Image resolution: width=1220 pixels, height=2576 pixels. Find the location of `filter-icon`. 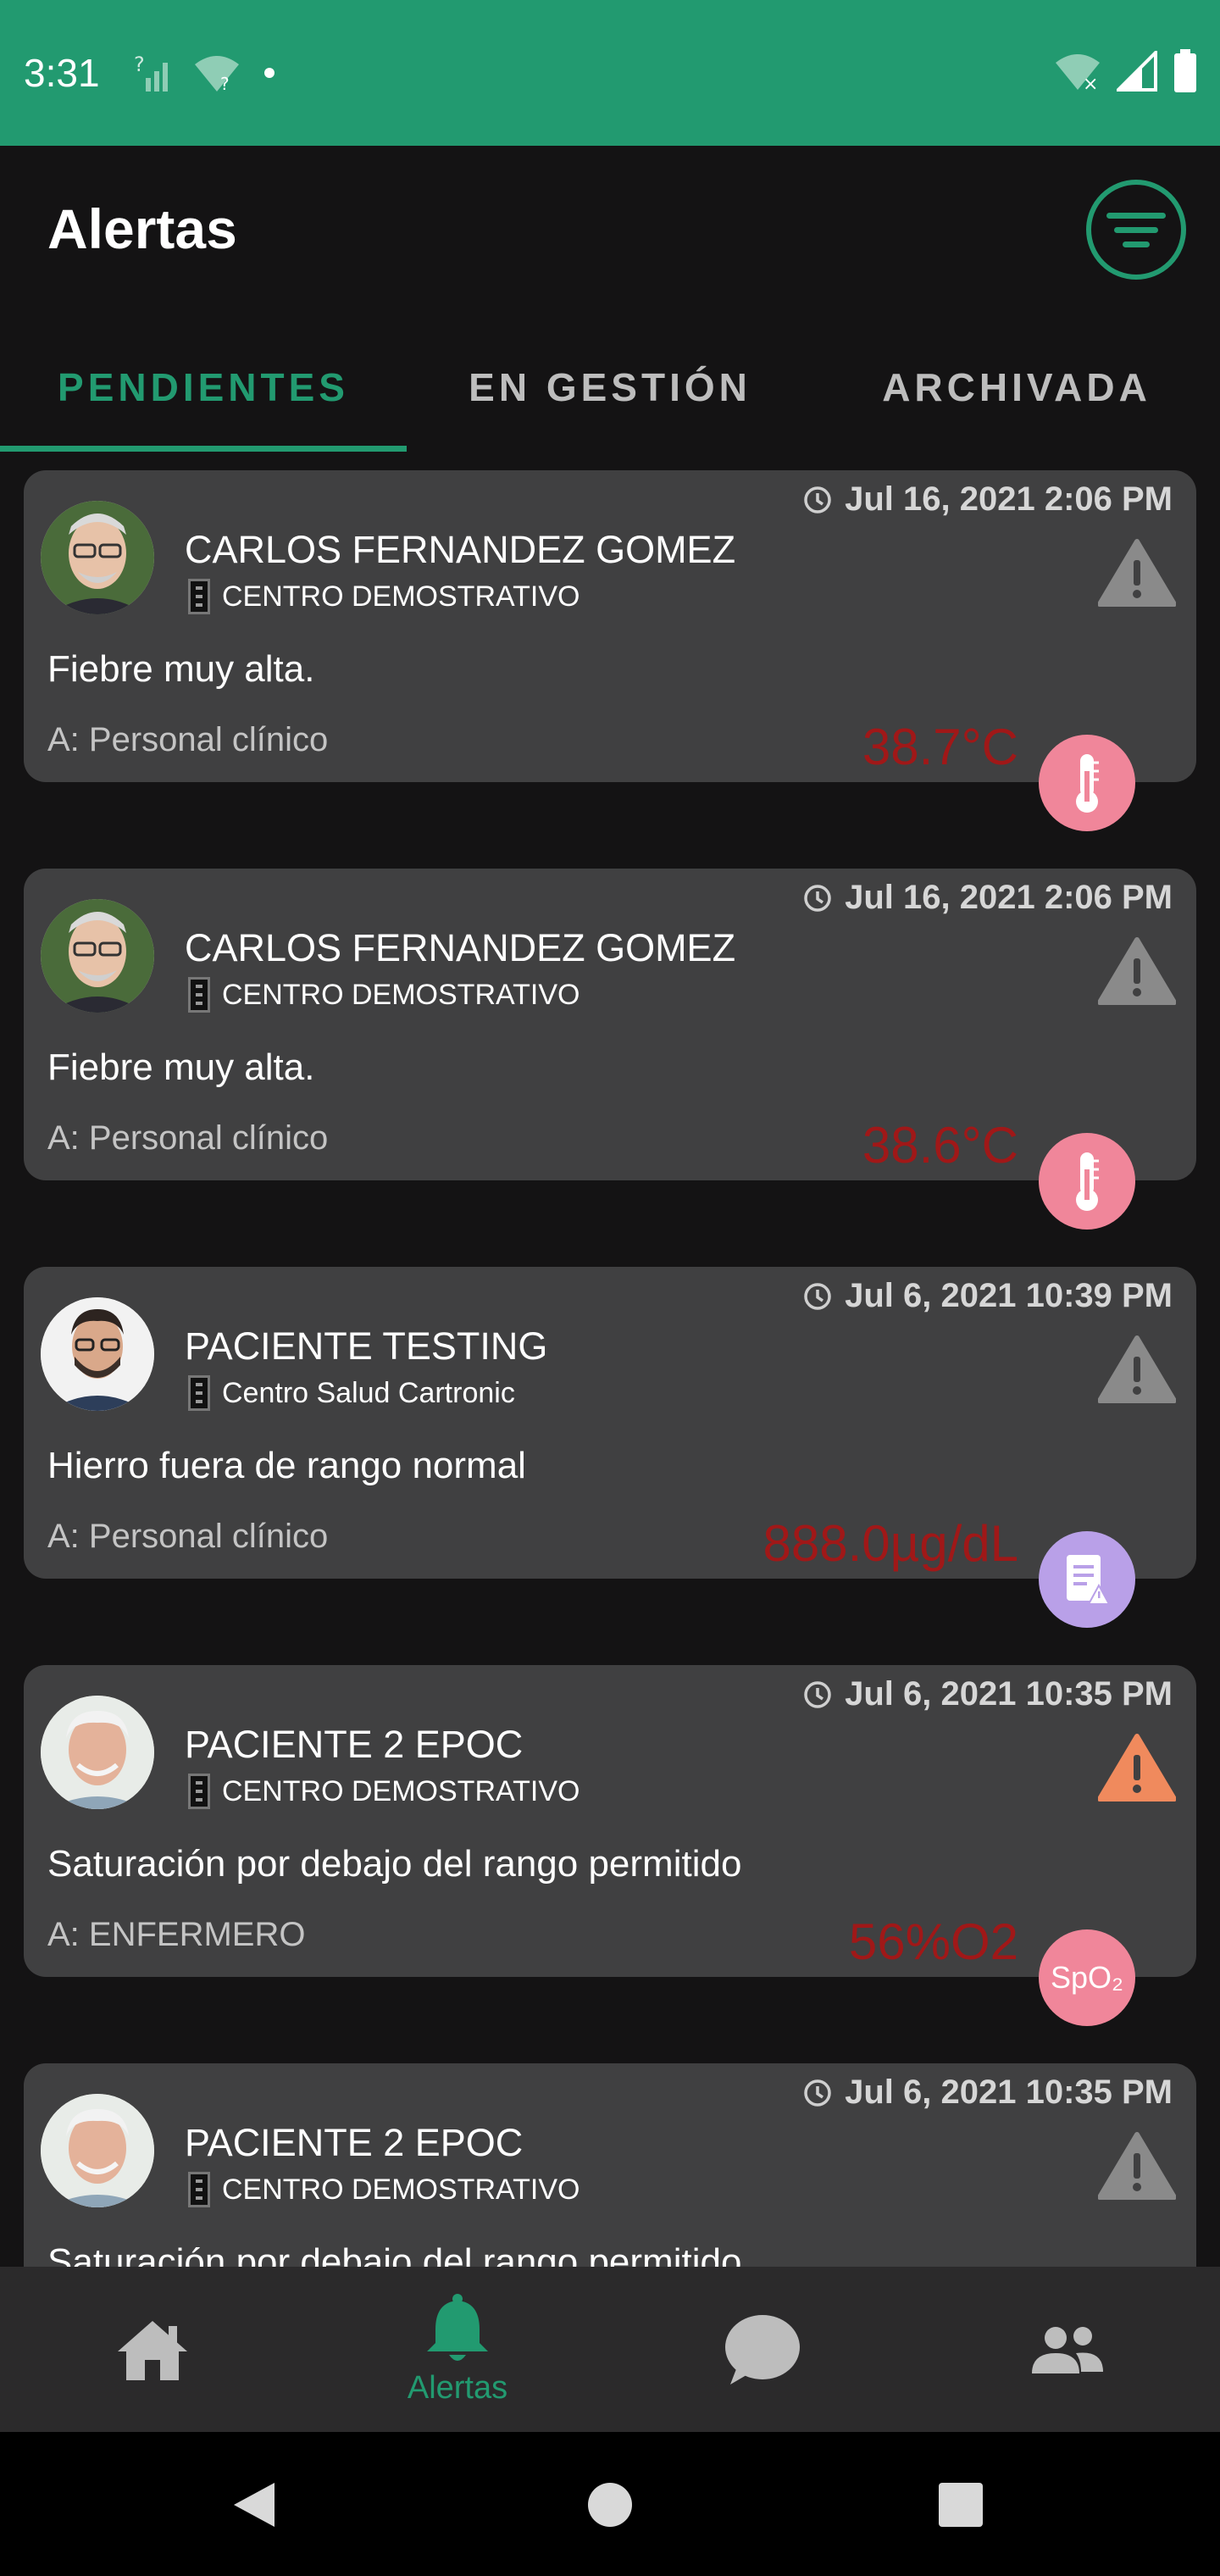

filter-icon is located at coordinates (1136, 215).